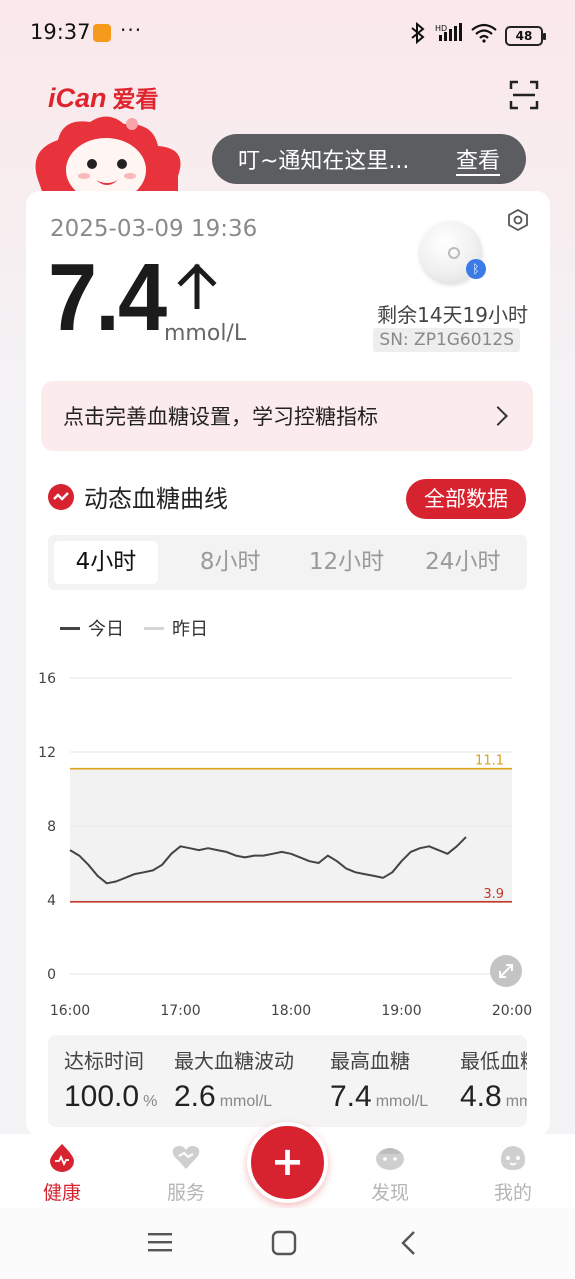 This screenshot has height=1279, width=575. Describe the element at coordinates (512, 1193) in the screenshot. I see `nav-profile-label: 我的` at that location.